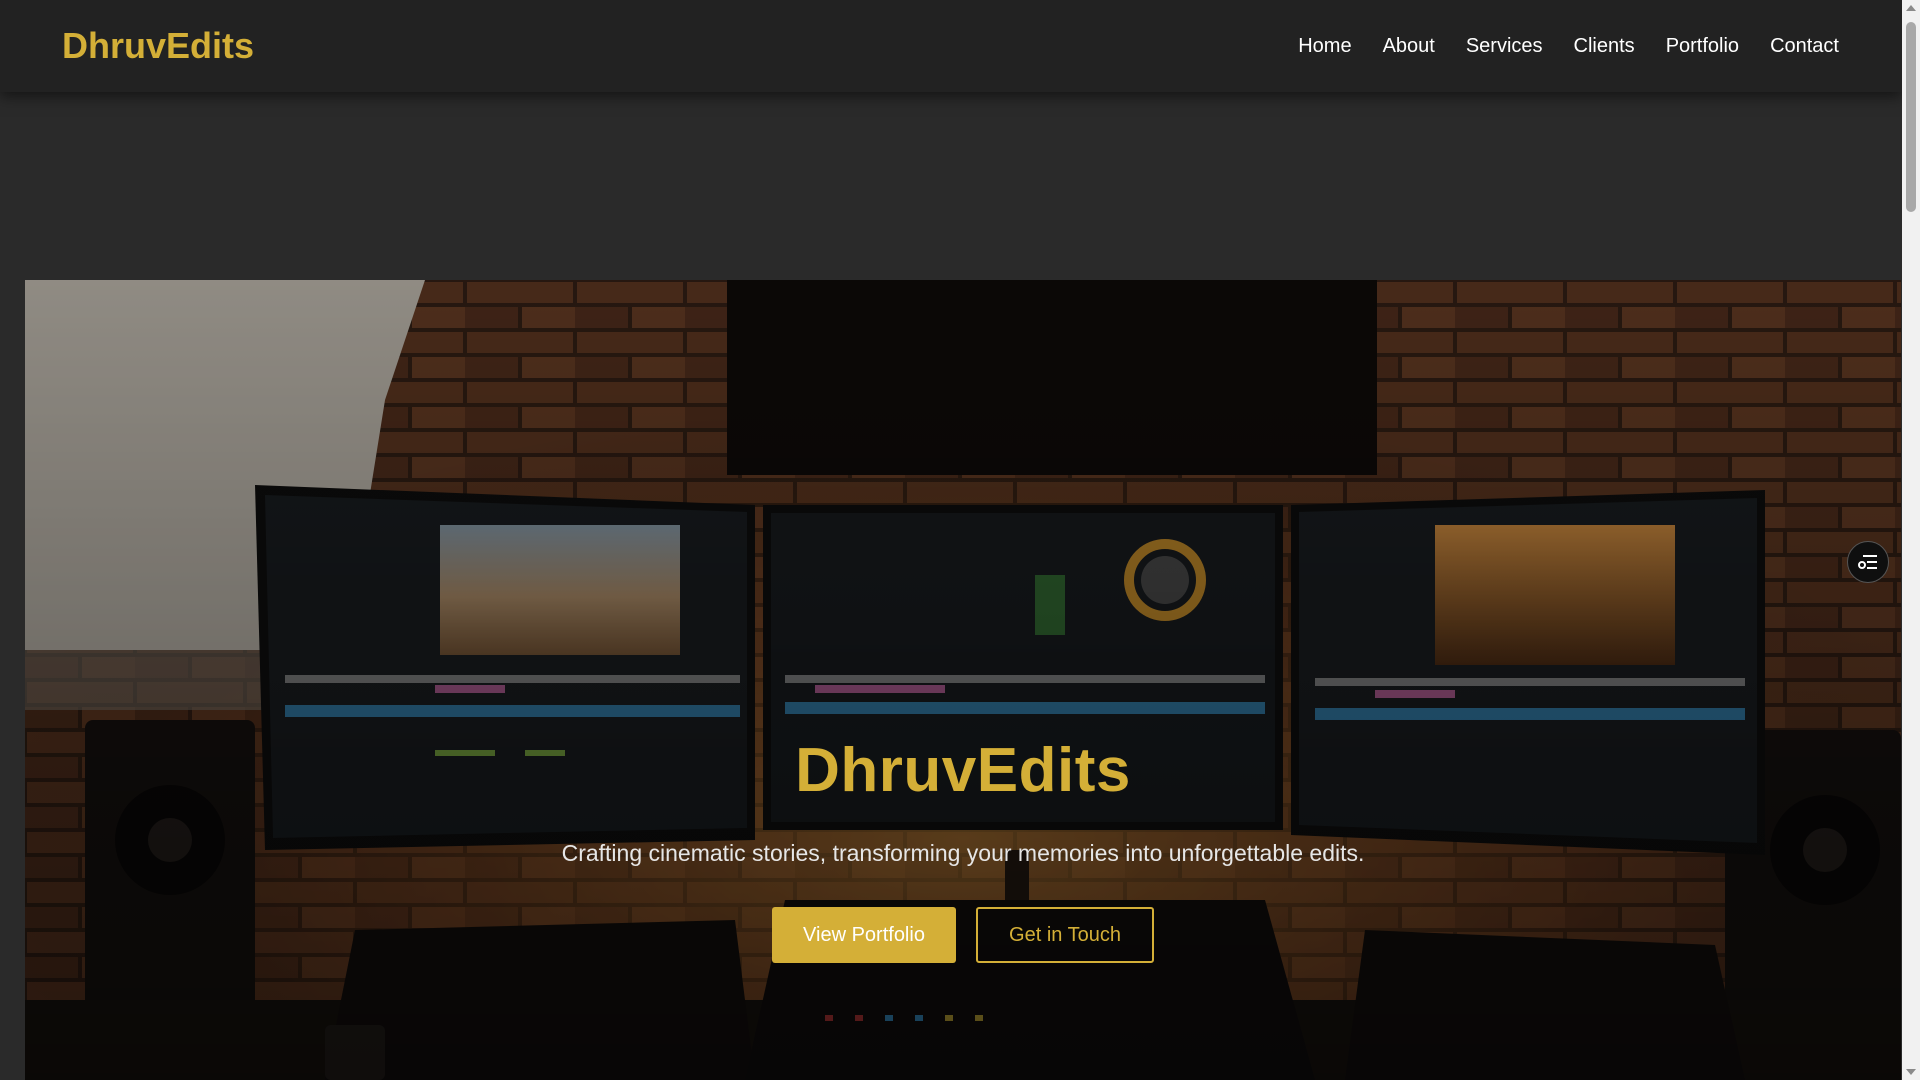 Image resolution: width=1920 pixels, height=1080 pixels. Describe the element at coordinates (1604, 46) in the screenshot. I see `nav-clients: Clients` at that location.